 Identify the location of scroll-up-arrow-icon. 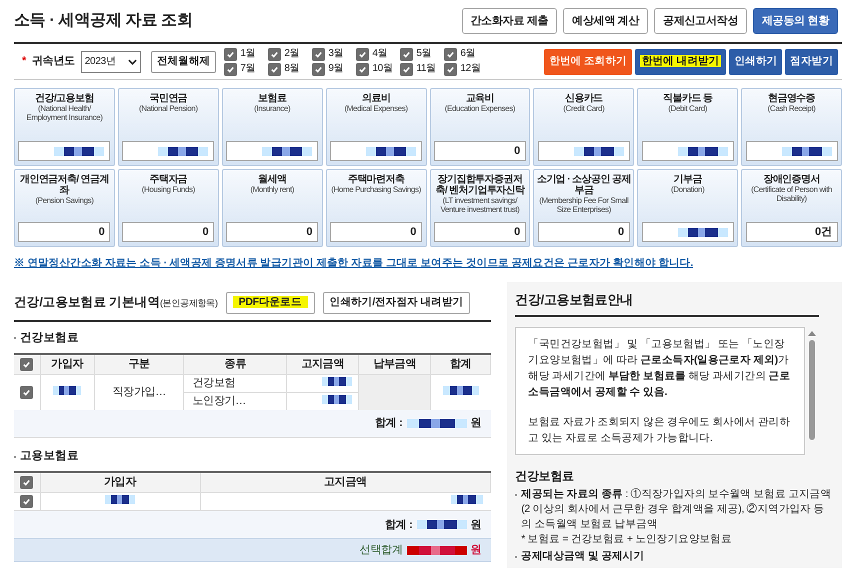
(812, 333).